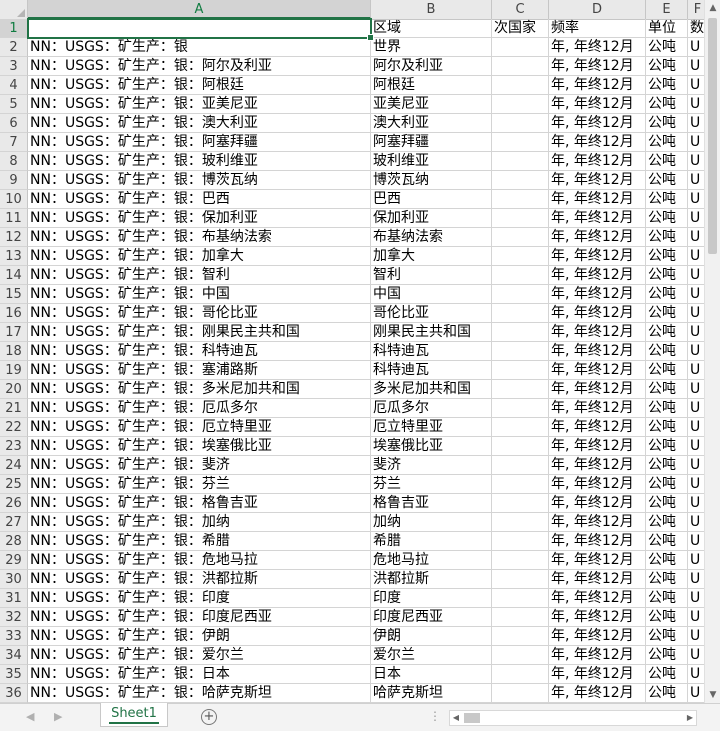  I want to click on cell-b: 洪都拉斯, so click(431, 579).